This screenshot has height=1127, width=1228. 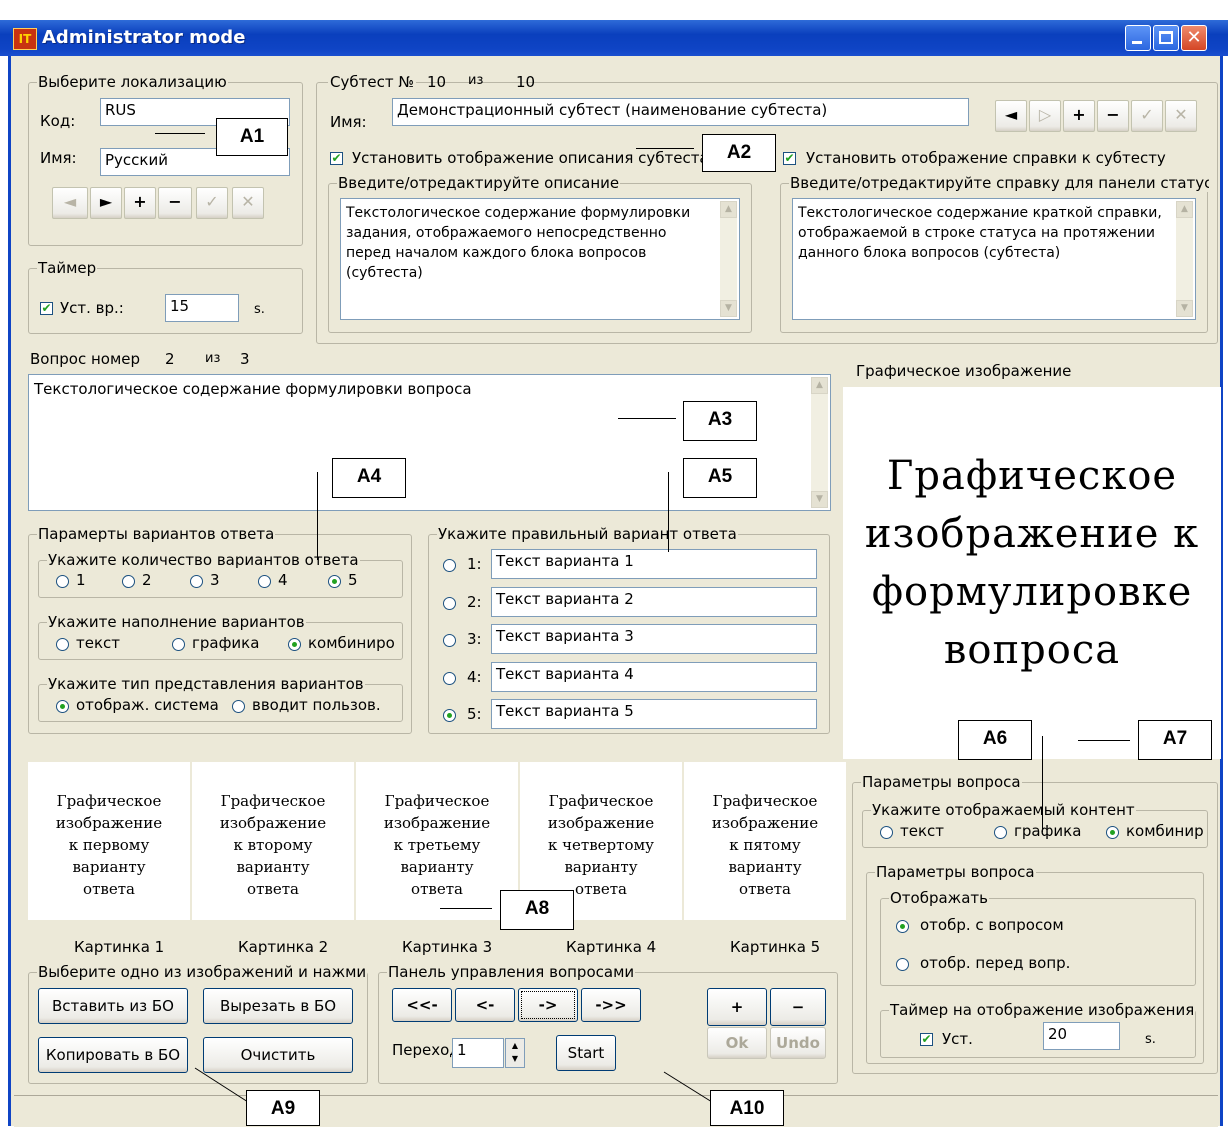 What do you see at coordinates (336, 158) in the screenshot?
I see `show-desc-checkbox: ✔` at bounding box center [336, 158].